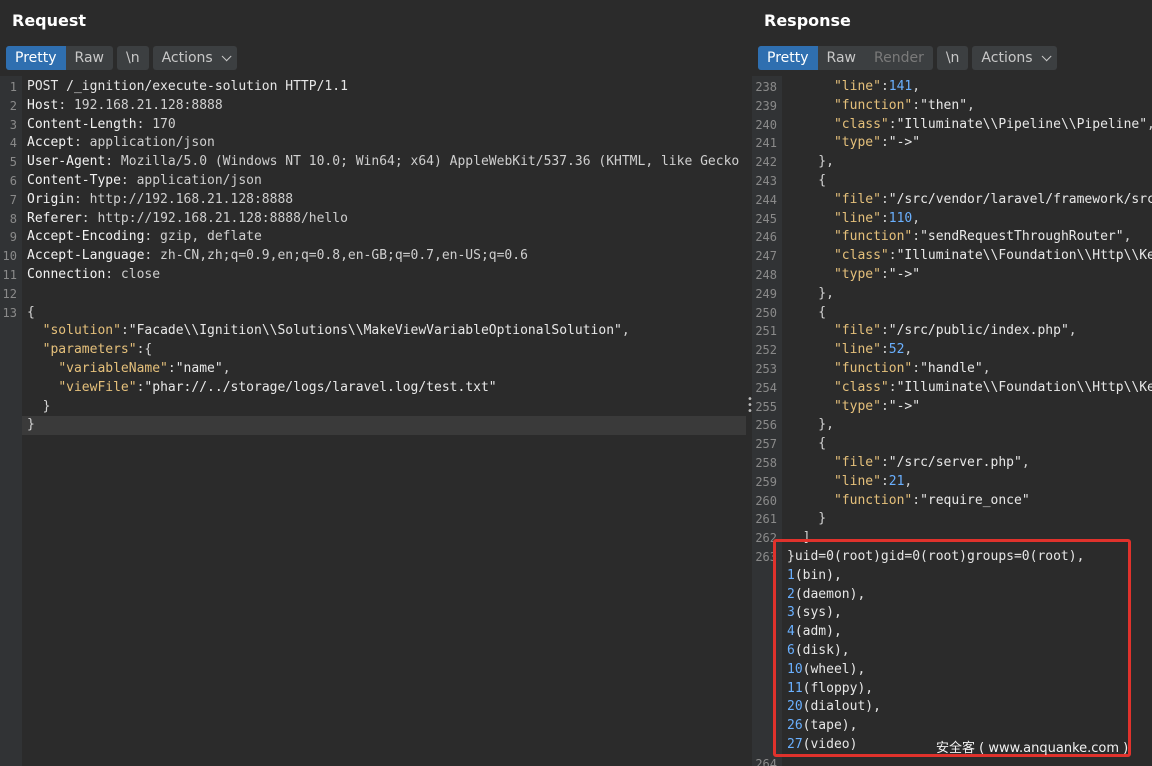  What do you see at coordinates (384, 106) in the screenshot?
I see `line-text: Host: 192.168.21.128:8888` at bounding box center [384, 106].